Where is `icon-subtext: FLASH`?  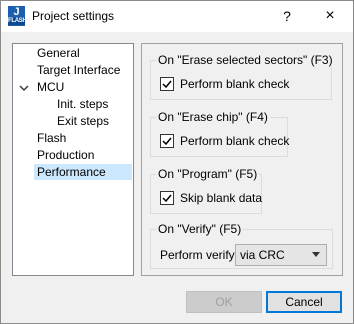 icon-subtext: FLASH is located at coordinates (17, 21).